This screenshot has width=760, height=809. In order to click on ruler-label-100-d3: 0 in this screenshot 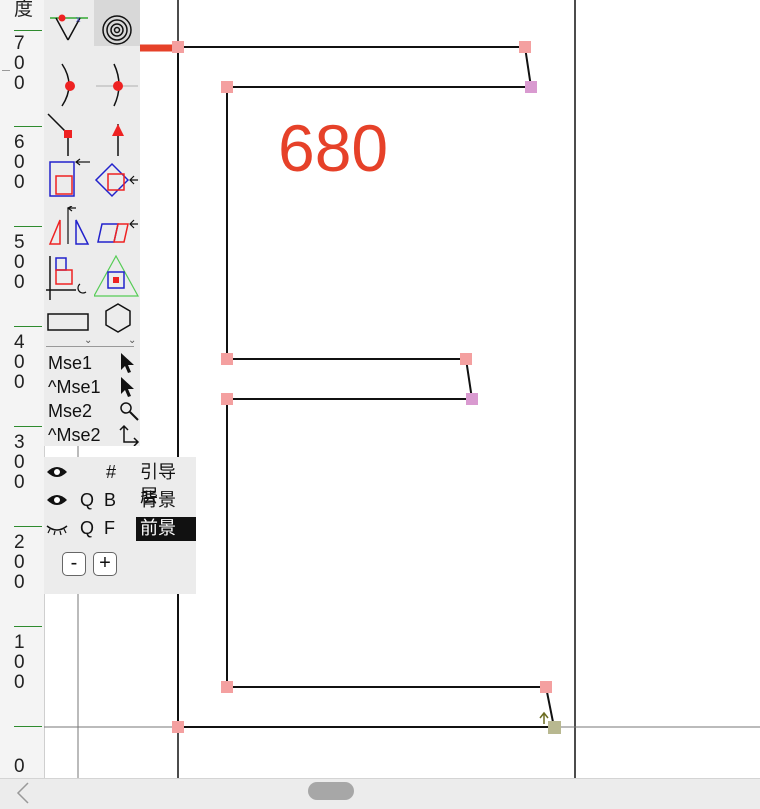, I will do `click(19, 682)`.